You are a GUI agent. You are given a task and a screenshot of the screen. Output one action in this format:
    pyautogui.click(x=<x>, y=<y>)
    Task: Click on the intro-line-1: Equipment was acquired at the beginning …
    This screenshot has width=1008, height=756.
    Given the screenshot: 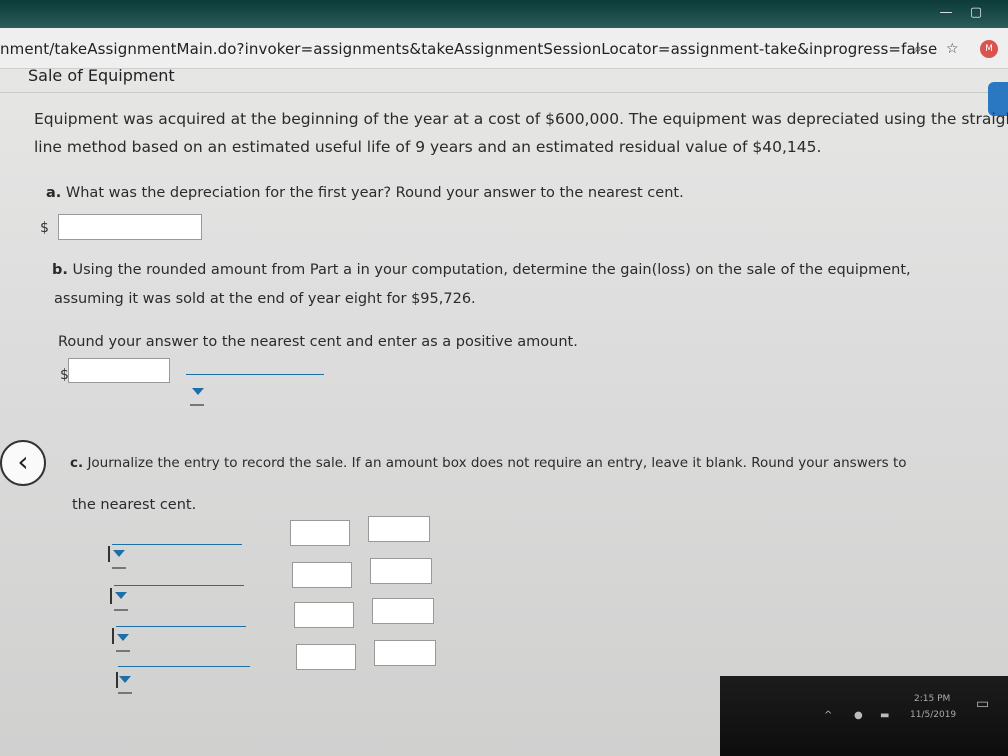 What is the action you would take?
    pyautogui.click(x=521, y=119)
    